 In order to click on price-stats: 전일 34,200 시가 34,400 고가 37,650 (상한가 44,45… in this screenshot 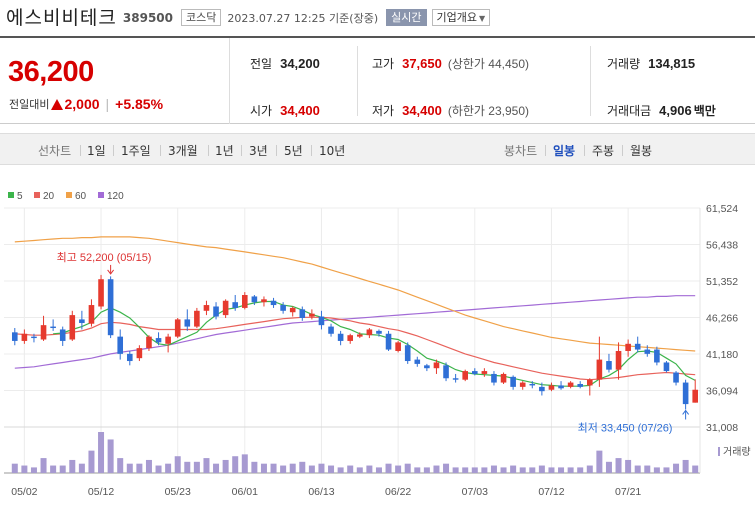, I will do `click(492, 81)`.